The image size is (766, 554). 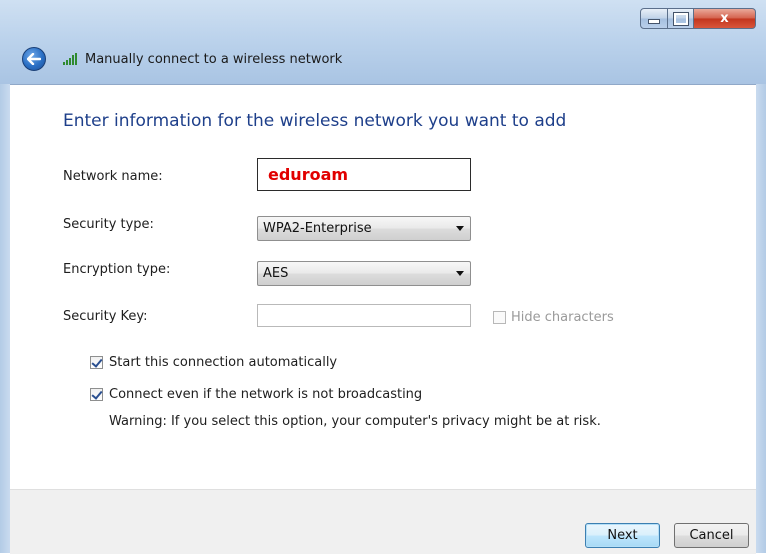 What do you see at coordinates (317, 228) in the screenshot?
I see `security-type-value: WPA2-Enterprise` at bounding box center [317, 228].